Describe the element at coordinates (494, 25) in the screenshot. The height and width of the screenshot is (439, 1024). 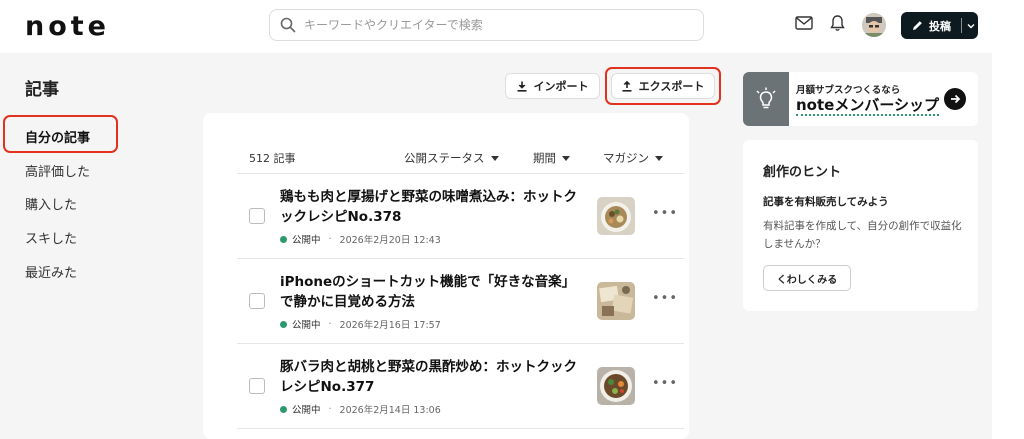
I see `search-input` at that location.